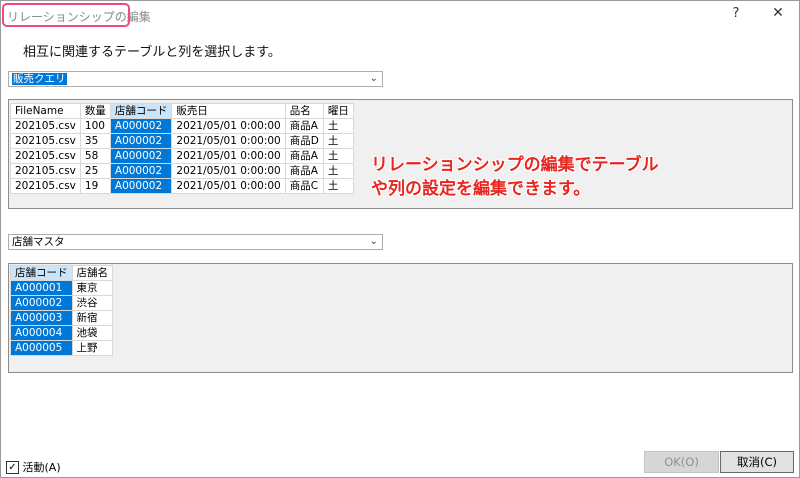 This screenshot has width=800, height=478. What do you see at coordinates (95, 156) in the screenshot?
I see `table-cell: 58` at bounding box center [95, 156].